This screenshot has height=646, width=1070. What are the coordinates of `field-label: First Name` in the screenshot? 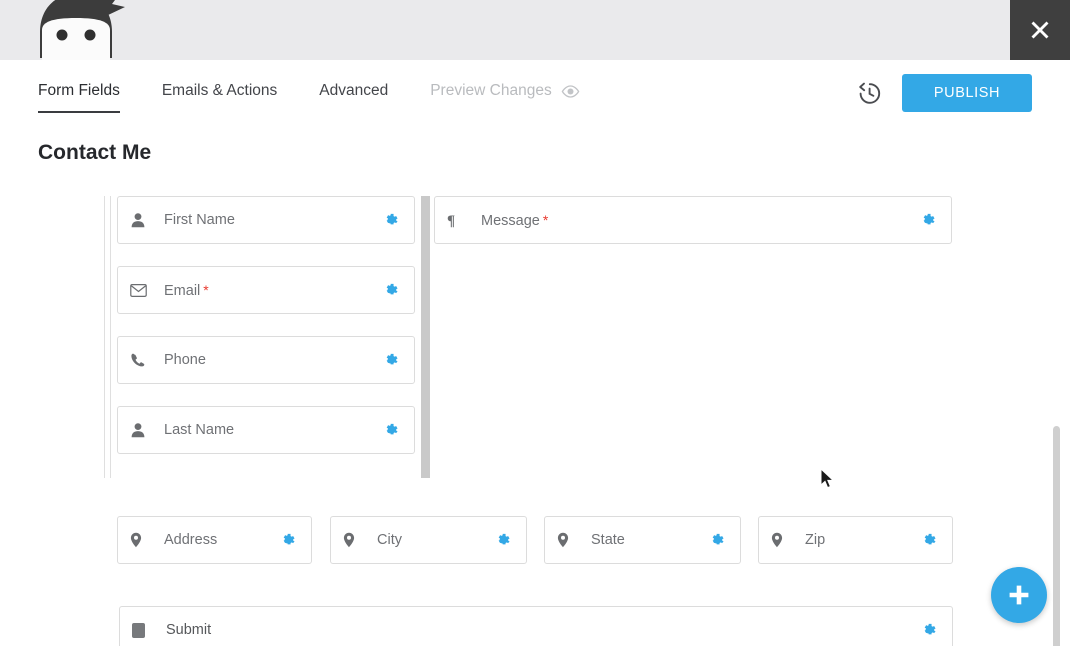 It's located at (199, 220).